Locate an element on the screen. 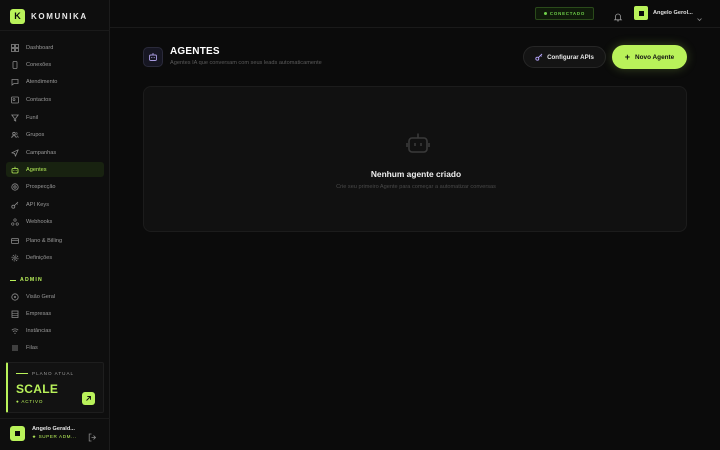 The width and height of the screenshot is (720, 450). brand-name: KOMUNIKA is located at coordinates (59, 16).